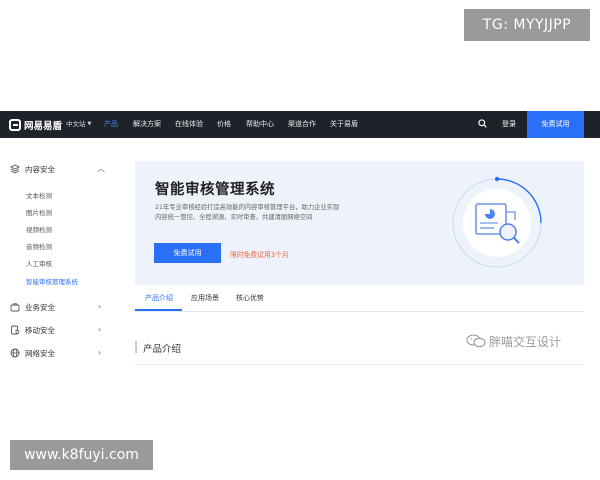 The width and height of the screenshot is (600, 480). Describe the element at coordinates (260, 124) in the screenshot. I see `nav-item-help: 帮助中心` at that location.